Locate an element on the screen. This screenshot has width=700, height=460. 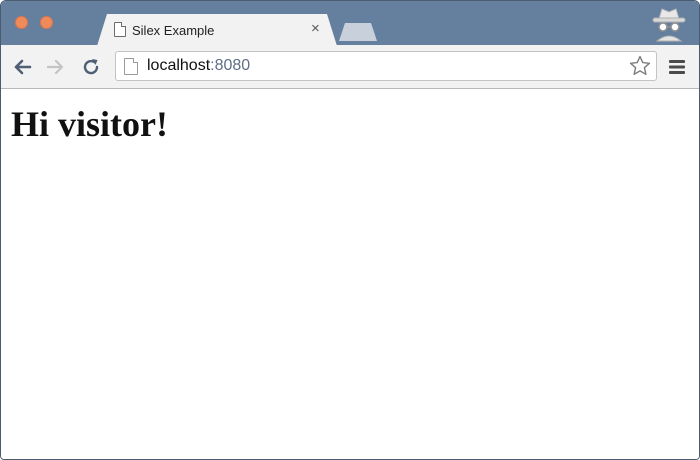
url-text: localhost:8080 is located at coordinates (198, 66).